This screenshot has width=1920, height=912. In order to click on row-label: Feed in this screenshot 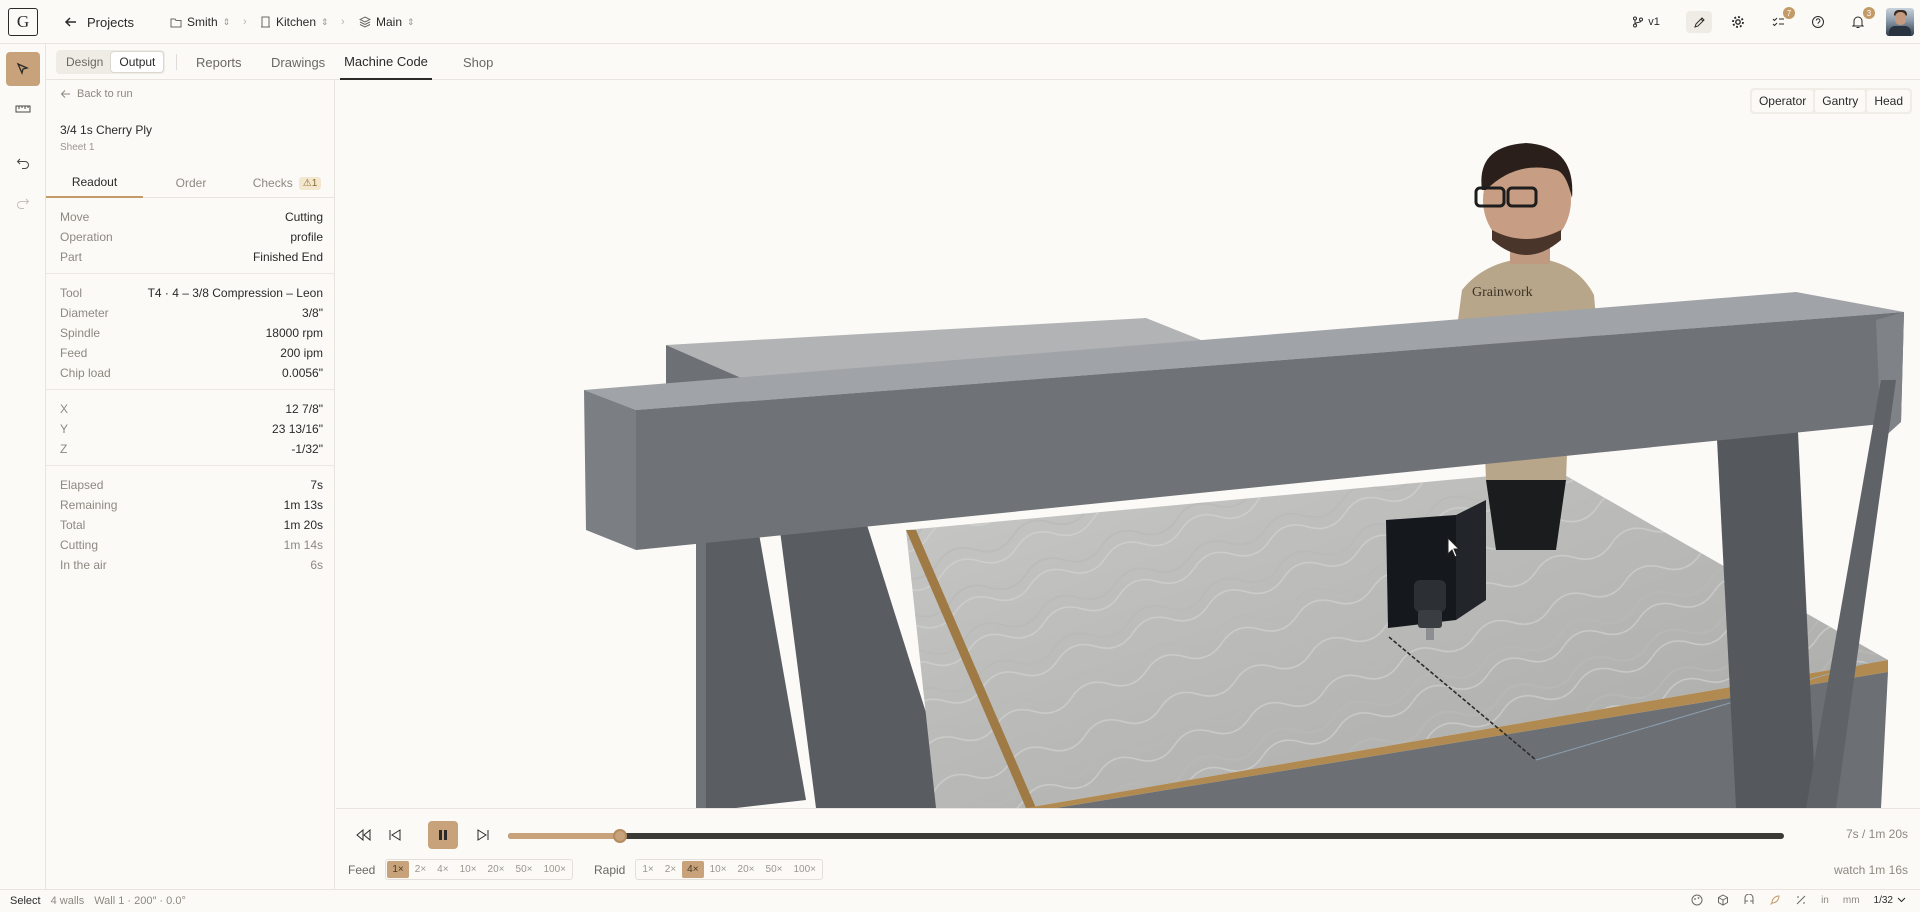, I will do `click(74, 353)`.